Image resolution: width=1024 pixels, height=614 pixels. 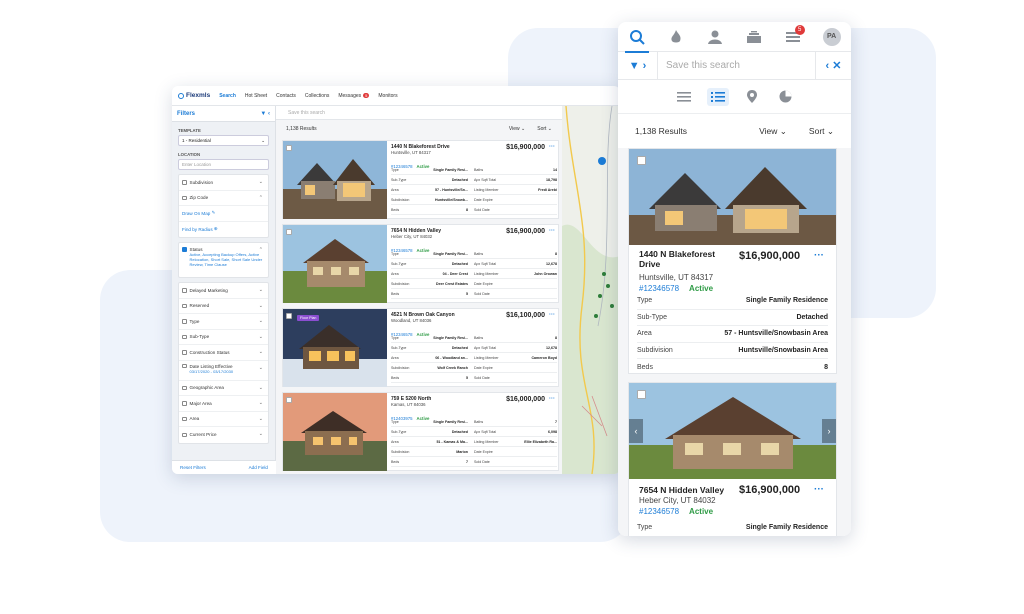 What do you see at coordinates (637, 39) in the screenshot?
I see `search-icon` at bounding box center [637, 39].